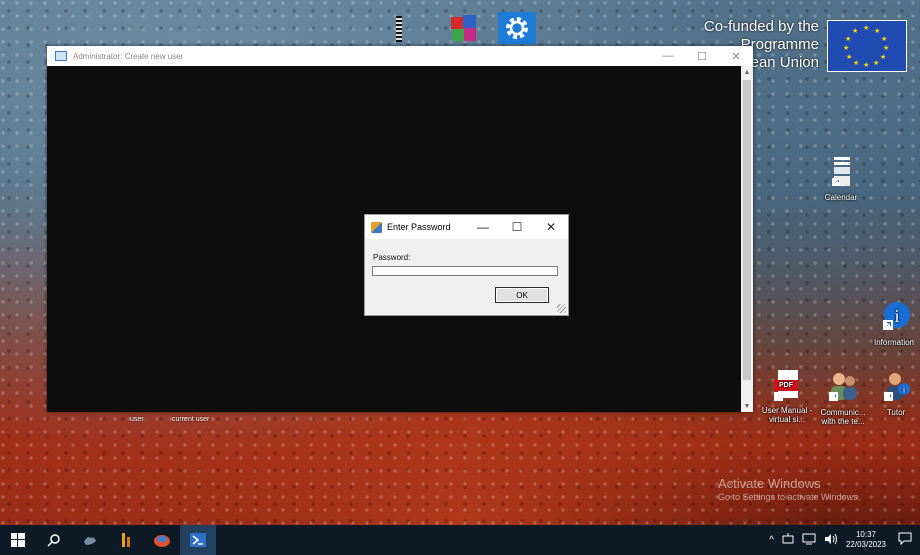 This screenshot has width=920, height=555. I want to click on tools-app-icon, so click(126, 540).